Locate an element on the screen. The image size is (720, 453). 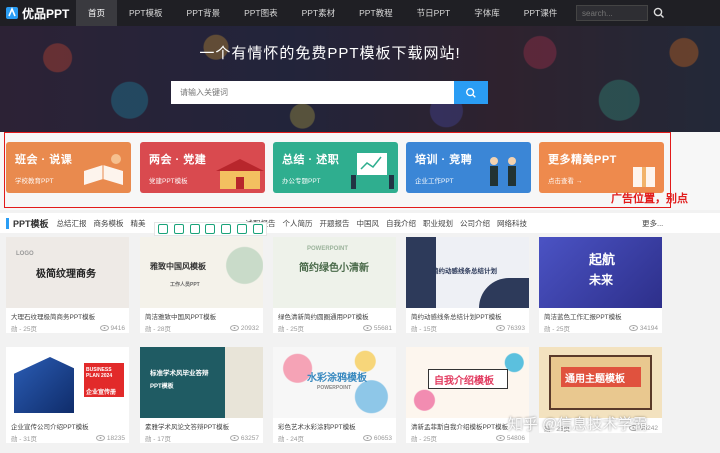
card-thumbnail: 水彩涂鸦模板 POWERPOINT is located at coordinates (334, 382).